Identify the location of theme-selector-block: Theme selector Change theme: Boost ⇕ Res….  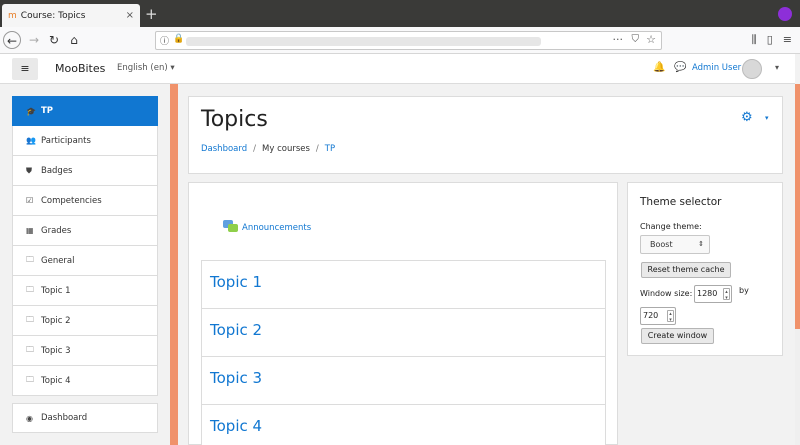
(705, 269).